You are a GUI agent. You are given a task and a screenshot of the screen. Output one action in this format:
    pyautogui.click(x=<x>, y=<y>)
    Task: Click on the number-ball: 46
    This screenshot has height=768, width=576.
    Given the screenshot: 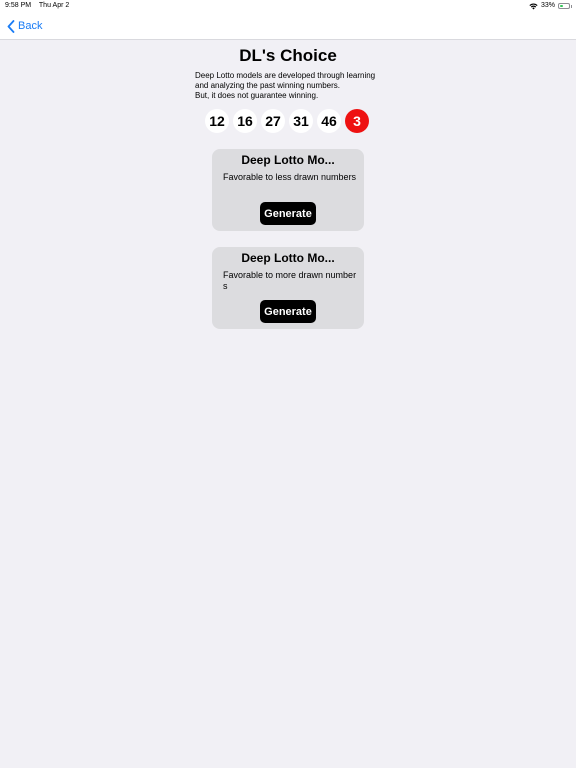 What is the action you would take?
    pyautogui.click(x=329, y=121)
    